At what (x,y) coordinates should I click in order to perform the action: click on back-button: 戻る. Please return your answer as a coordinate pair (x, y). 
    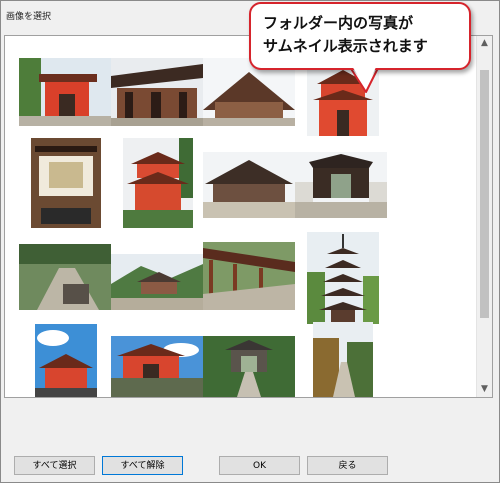
    Looking at the image, I should click on (347, 465).